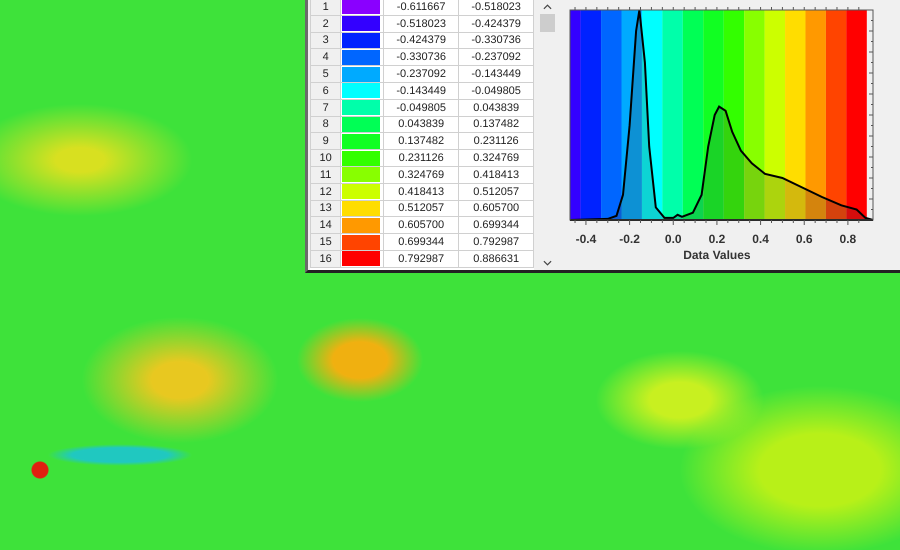 The image size is (900, 550). What do you see at coordinates (673, 239) in the screenshot?
I see `axis-tick-label: 0.0` at bounding box center [673, 239].